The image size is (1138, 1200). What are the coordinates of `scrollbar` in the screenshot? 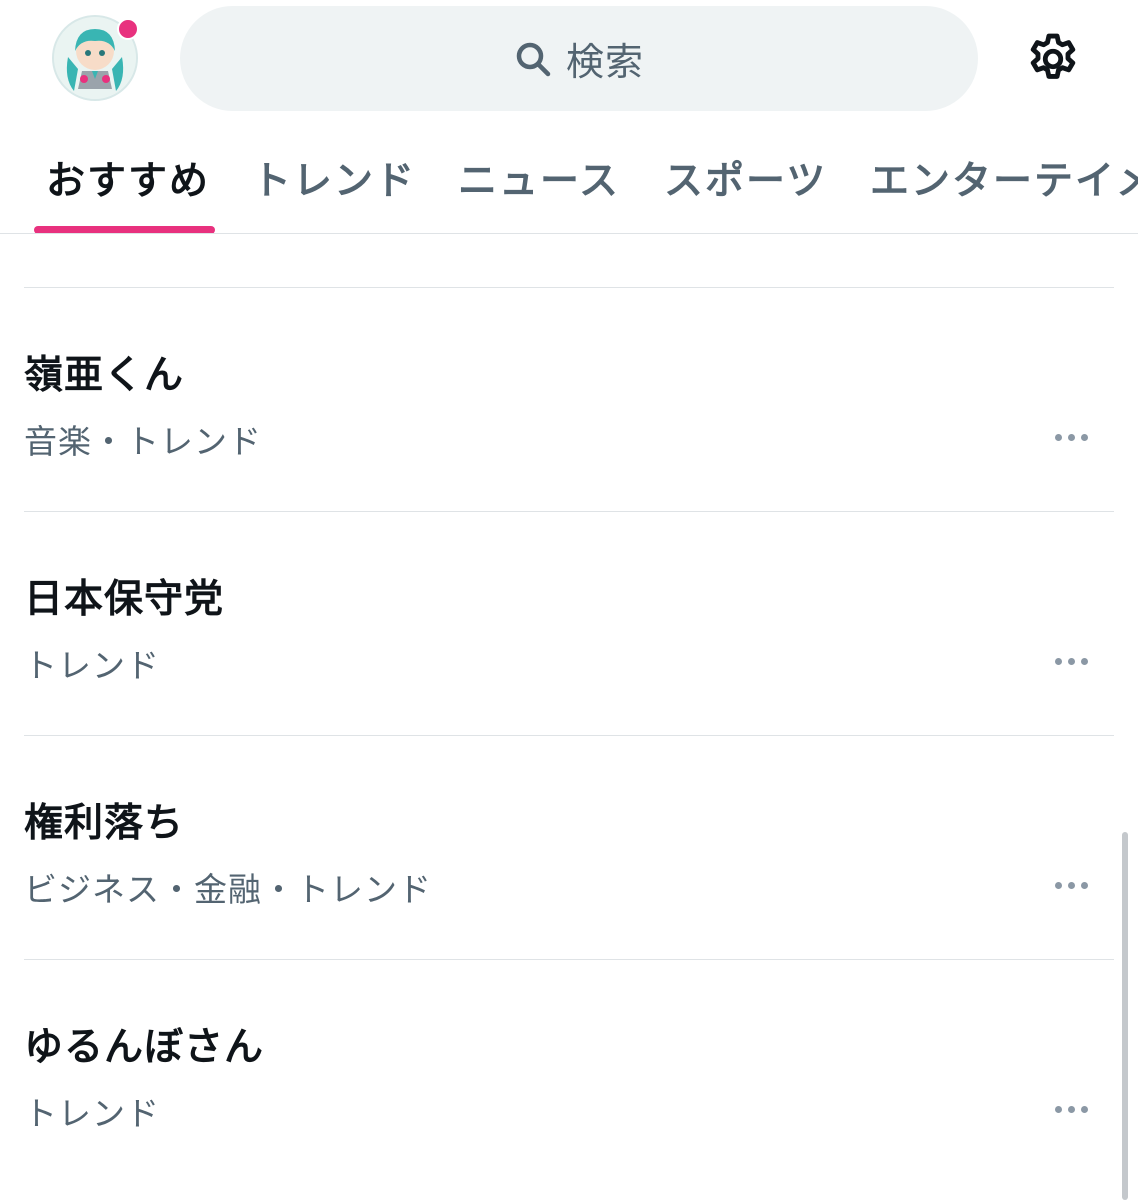 It's located at (1125, 1016).